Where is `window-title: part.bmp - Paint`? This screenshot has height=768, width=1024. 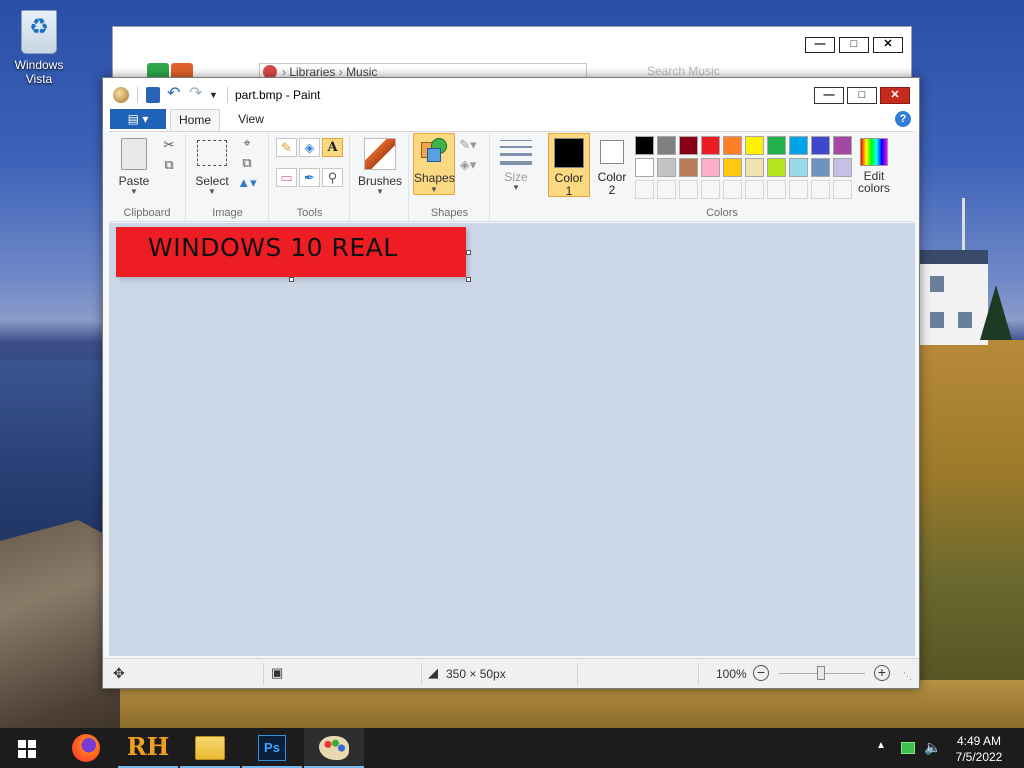
window-title: part.bmp - Paint is located at coordinates (278, 95).